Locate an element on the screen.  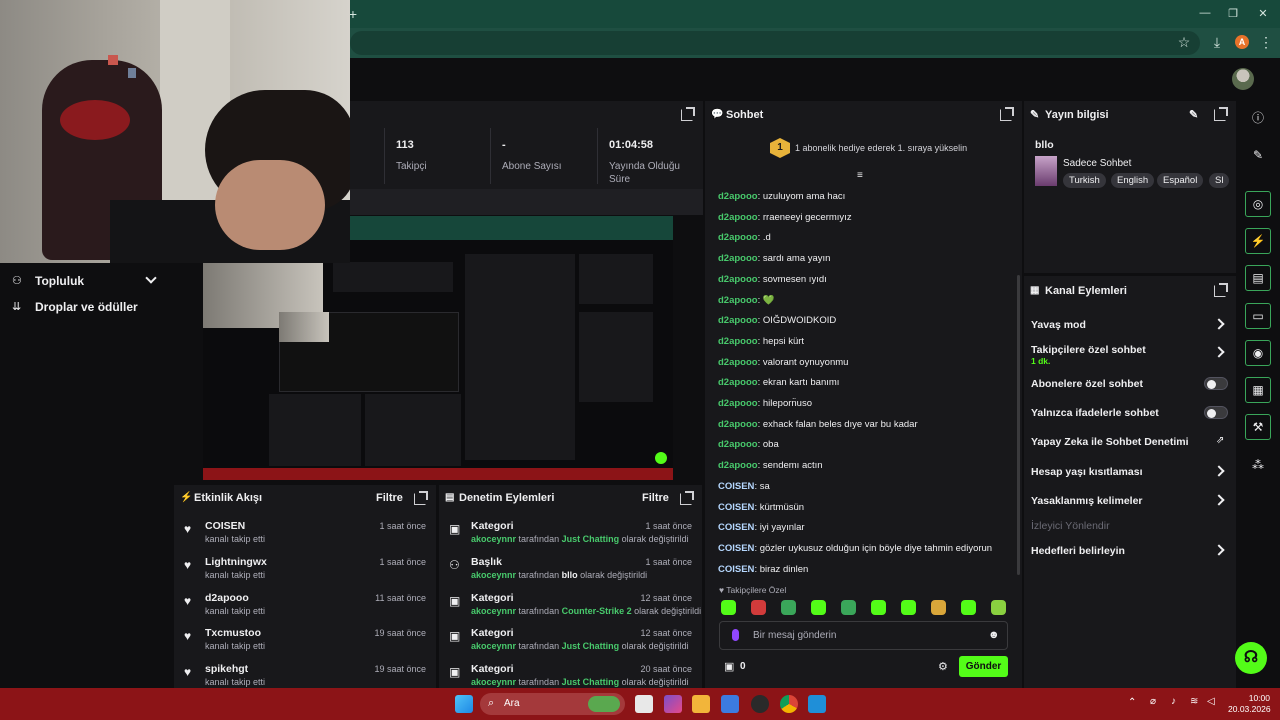
activity-user: COISEN is located at coordinates (225, 526).